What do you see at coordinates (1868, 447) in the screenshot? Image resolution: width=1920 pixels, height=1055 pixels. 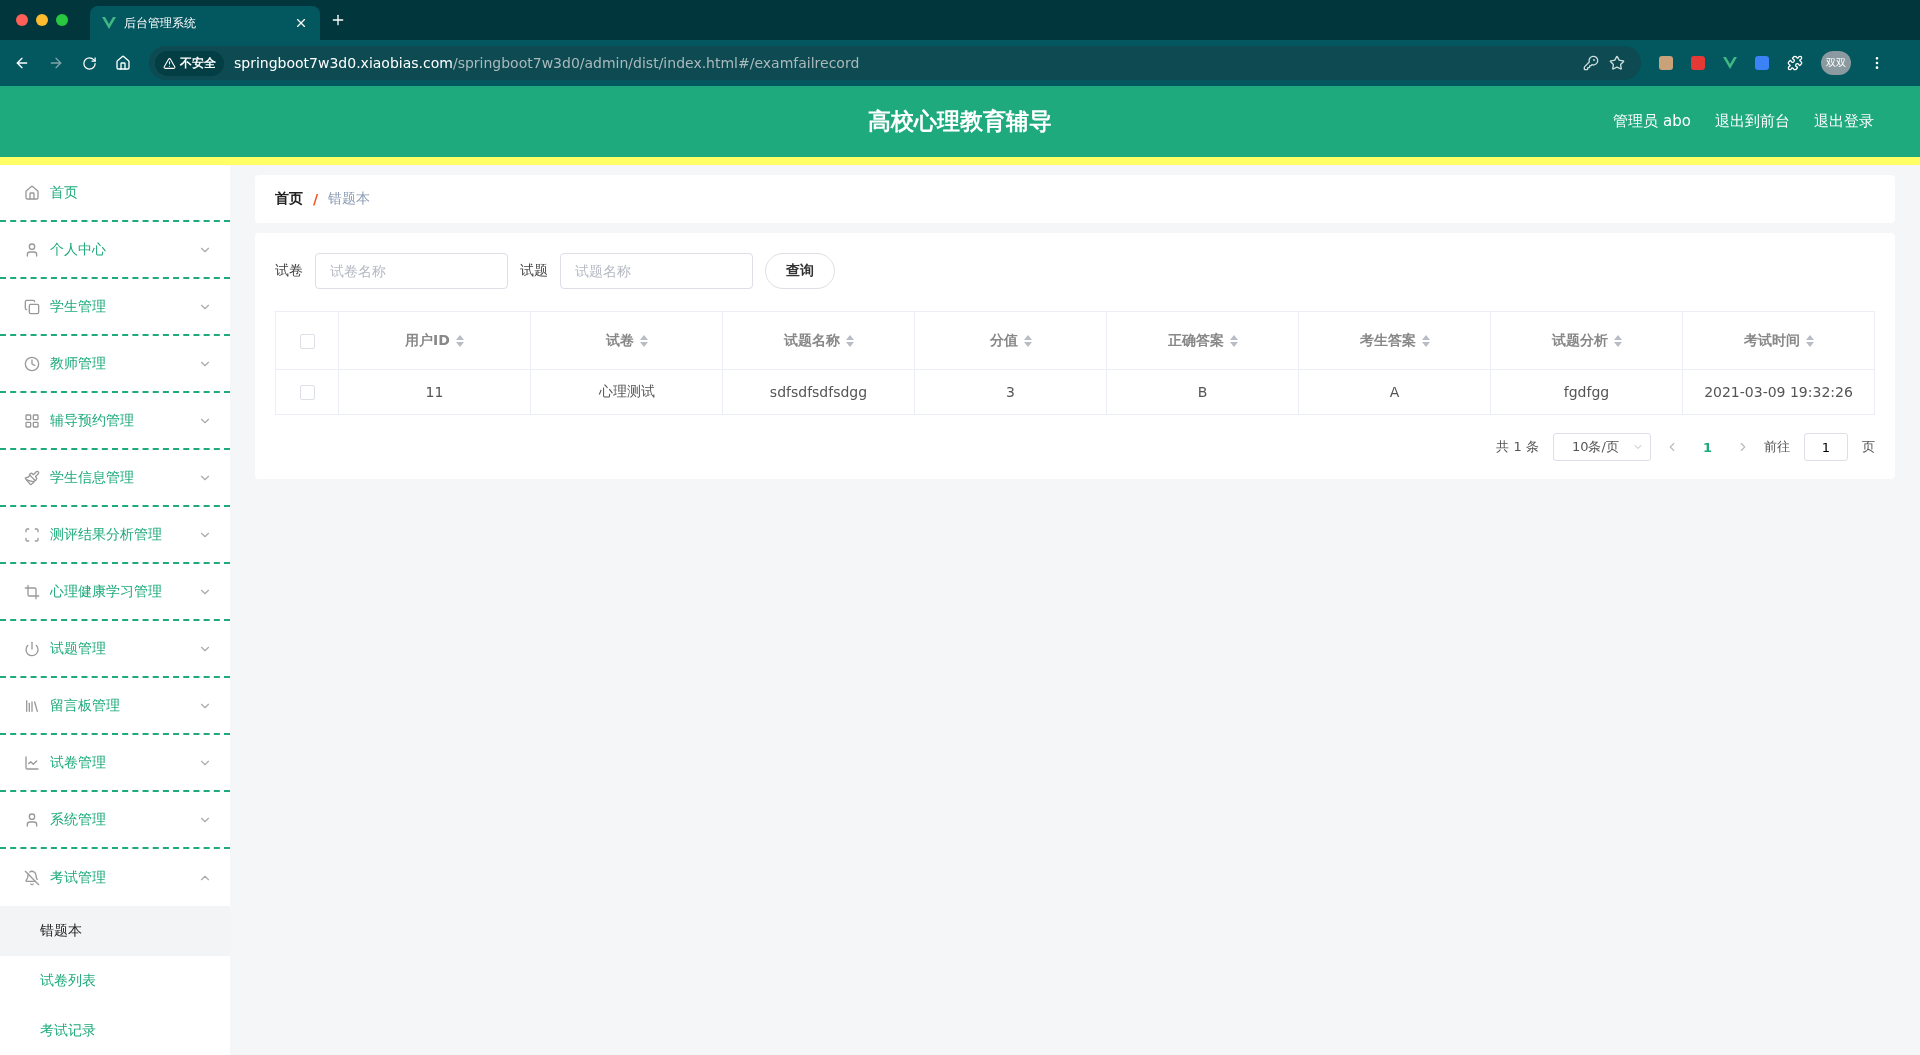 I see `page-suffix: 页` at bounding box center [1868, 447].